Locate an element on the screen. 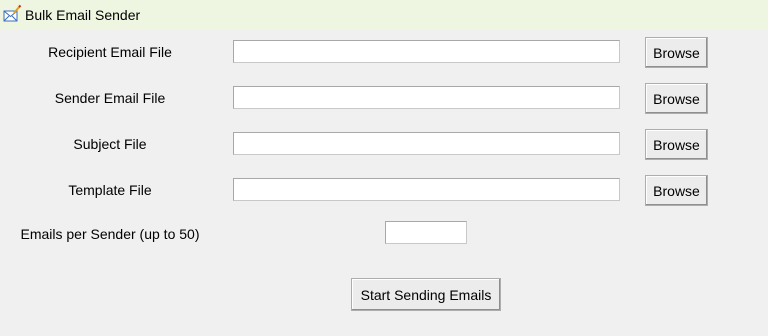  subject-browse-button: Browse is located at coordinates (676, 144).